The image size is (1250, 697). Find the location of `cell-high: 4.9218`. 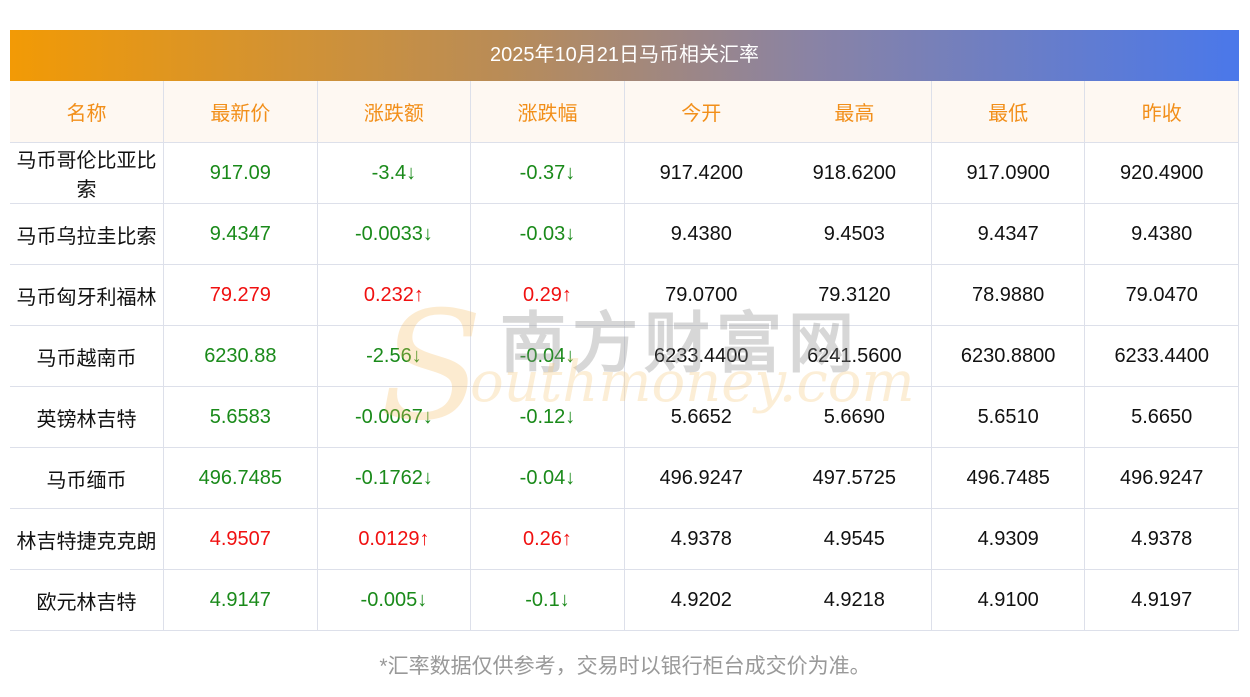

cell-high: 4.9218 is located at coordinates (854, 600).